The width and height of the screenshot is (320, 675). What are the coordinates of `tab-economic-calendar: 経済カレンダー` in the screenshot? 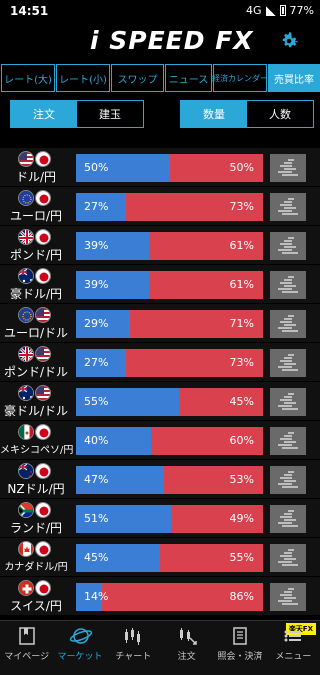 It's located at (240, 78).